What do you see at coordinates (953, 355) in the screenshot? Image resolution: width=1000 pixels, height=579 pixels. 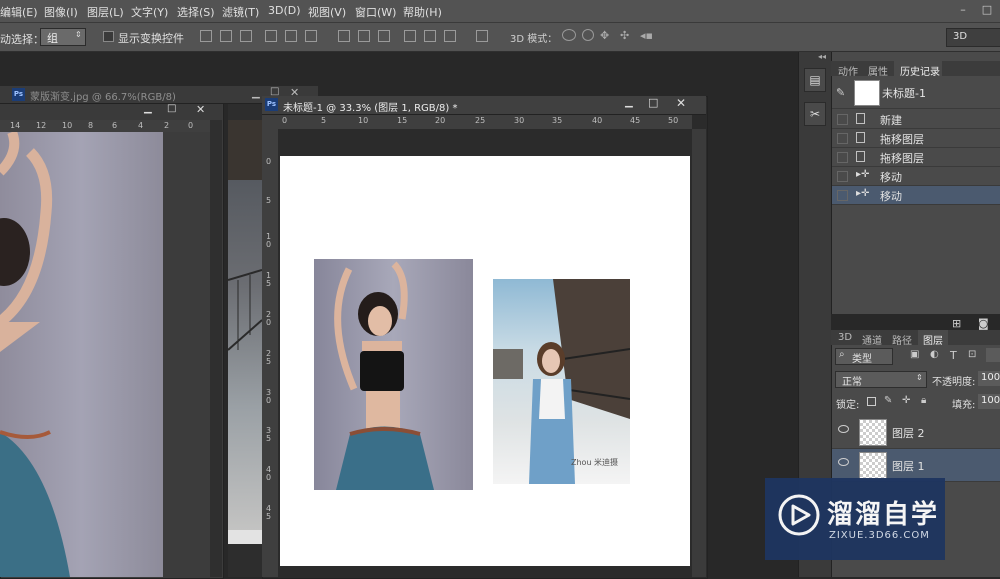 I see `type-filter-icon: T` at bounding box center [953, 355].